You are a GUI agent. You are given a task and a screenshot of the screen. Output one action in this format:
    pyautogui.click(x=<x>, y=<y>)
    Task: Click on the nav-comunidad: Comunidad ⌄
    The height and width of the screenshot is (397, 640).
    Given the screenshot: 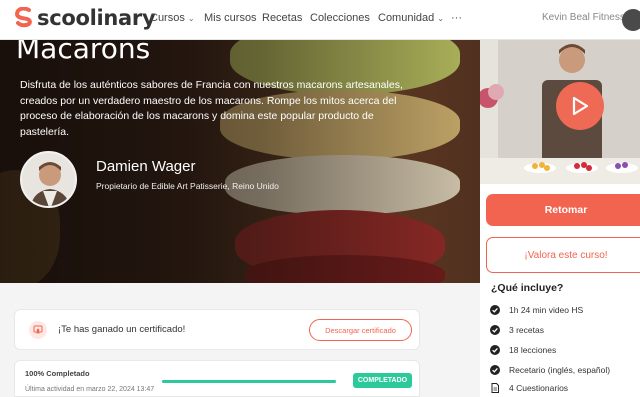 What is the action you would take?
    pyautogui.click(x=411, y=18)
    